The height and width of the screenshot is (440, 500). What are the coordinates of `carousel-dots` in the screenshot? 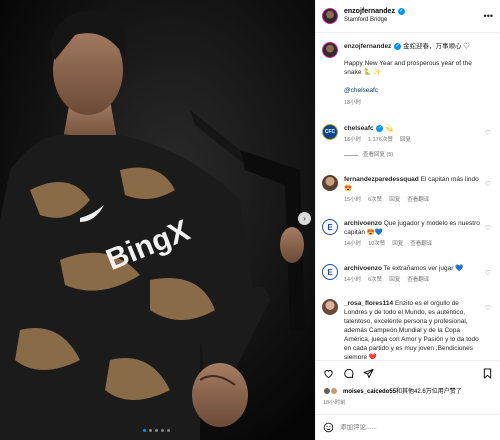 It's located at (156, 430).